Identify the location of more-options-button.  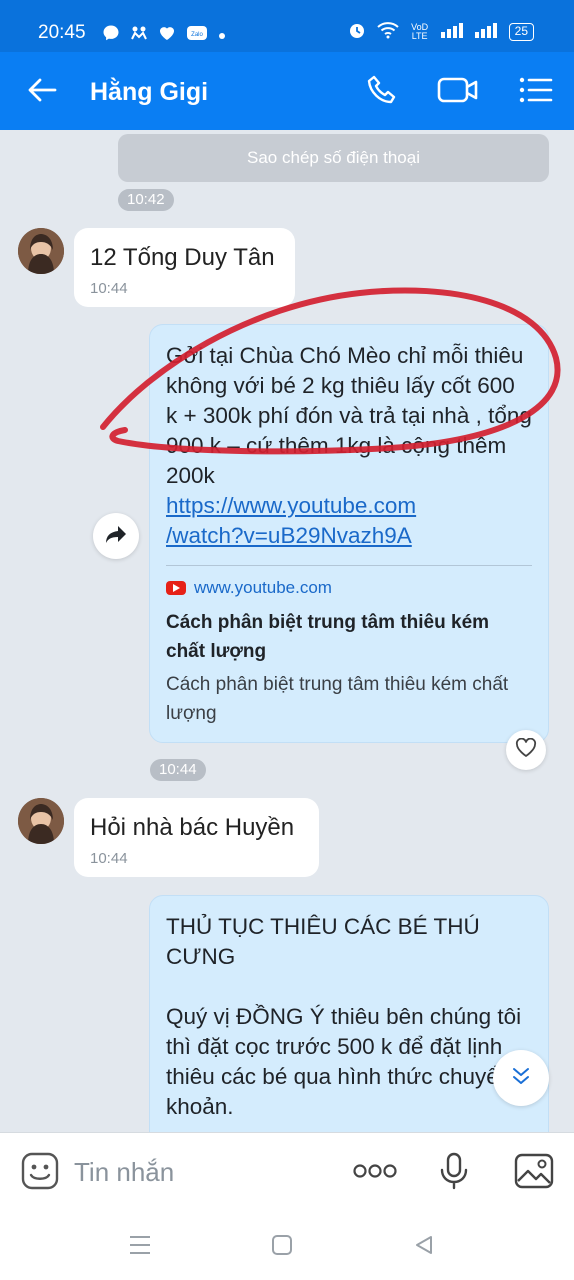
(375, 1173).